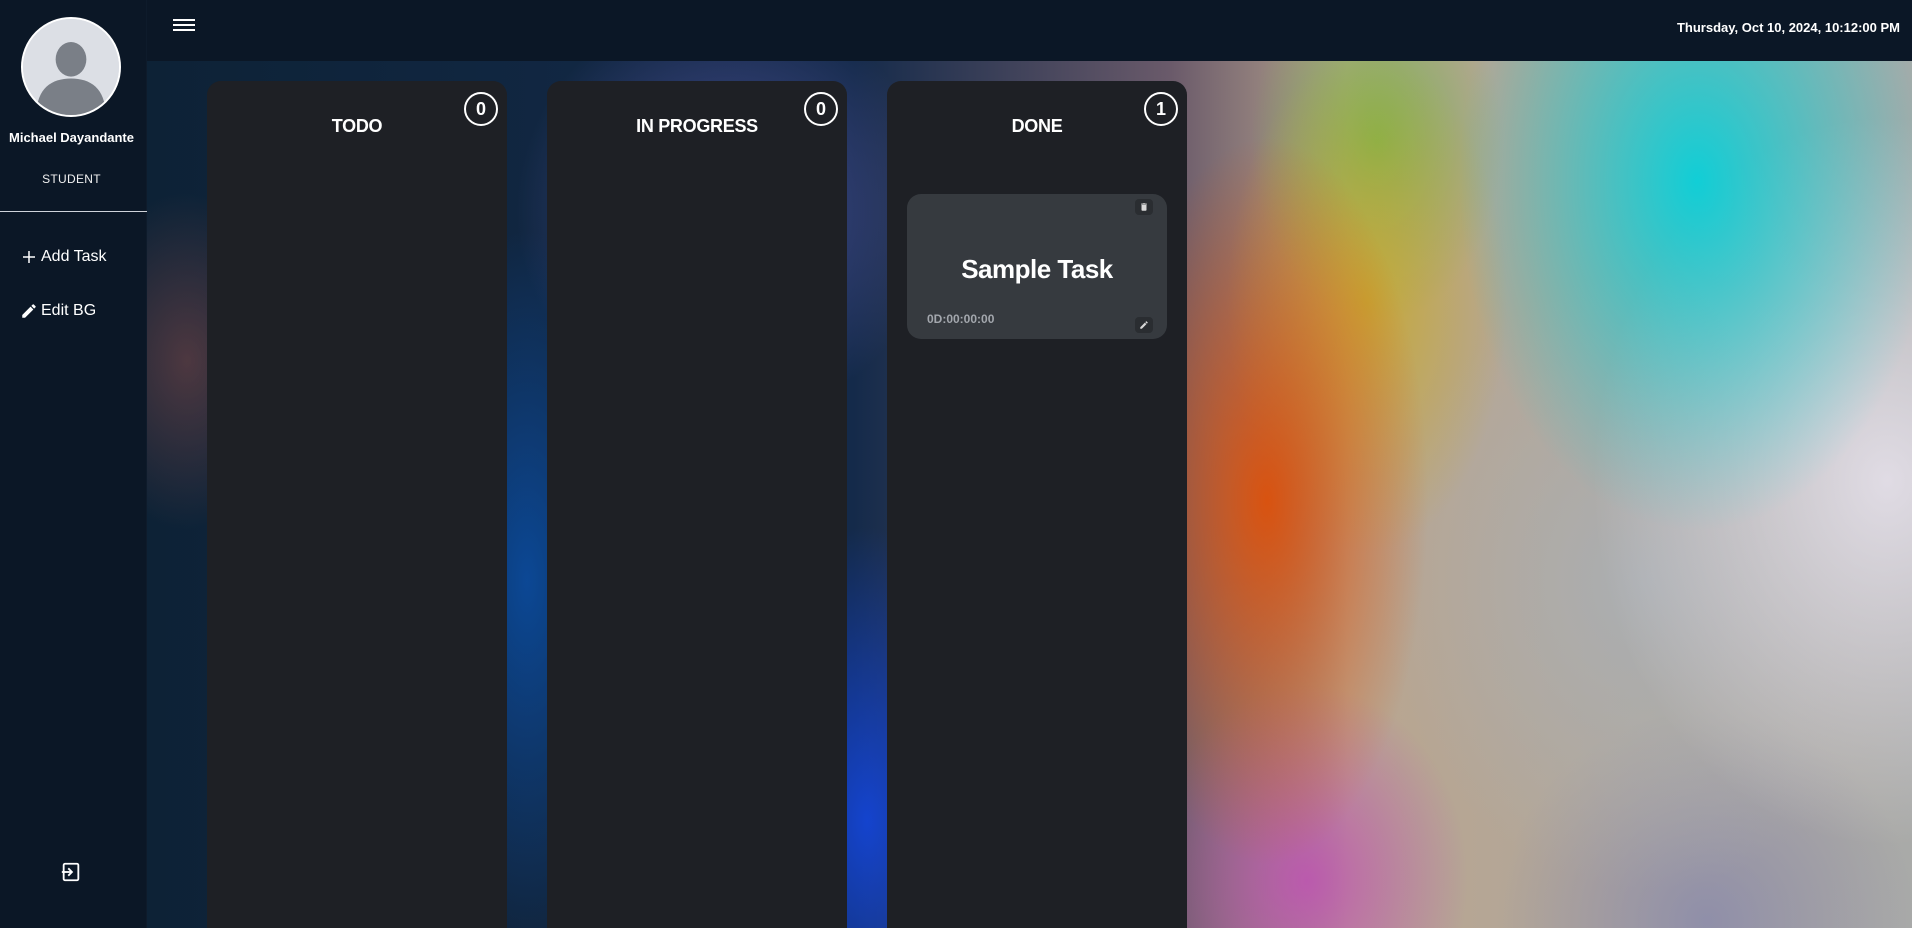 The height and width of the screenshot is (928, 1912). What do you see at coordinates (1037, 504) in the screenshot?
I see `column-done: DONE 1 Sample Task 0D:00:00:00` at bounding box center [1037, 504].